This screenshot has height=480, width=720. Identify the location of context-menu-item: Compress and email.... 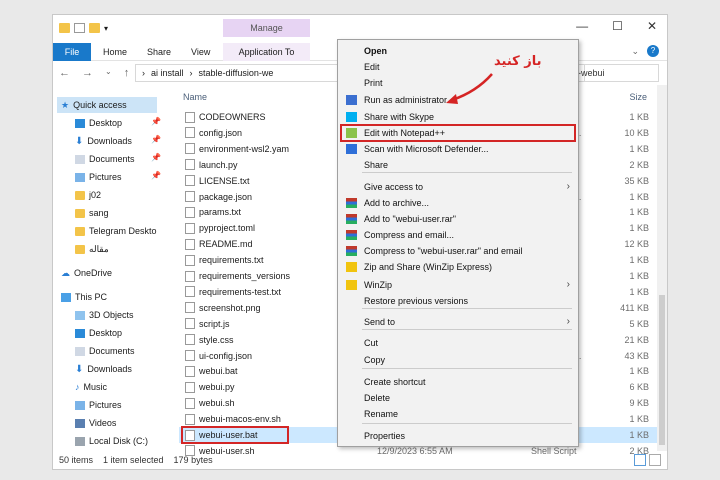
(458, 235).